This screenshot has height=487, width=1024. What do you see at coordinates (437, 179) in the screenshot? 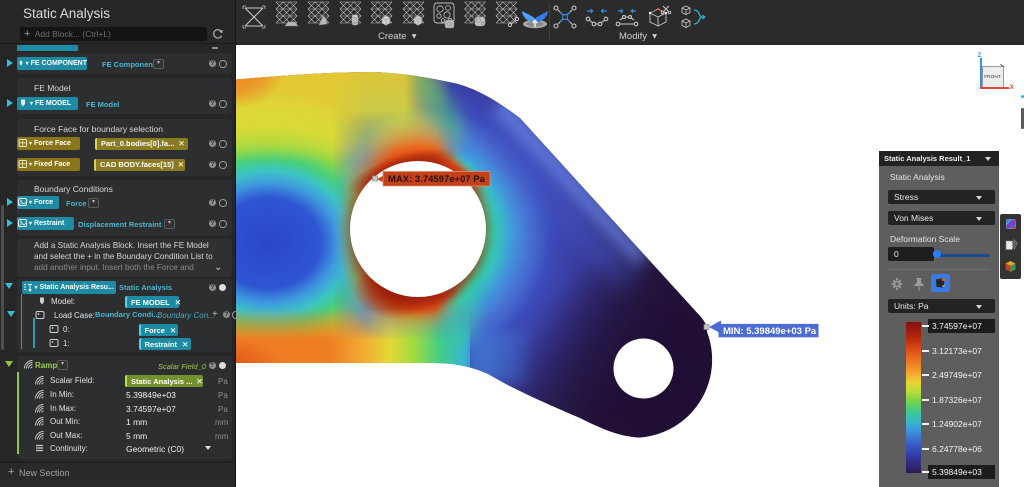
I see `svg-text: MAX: 3.74597e+07 Pa` at bounding box center [437, 179].